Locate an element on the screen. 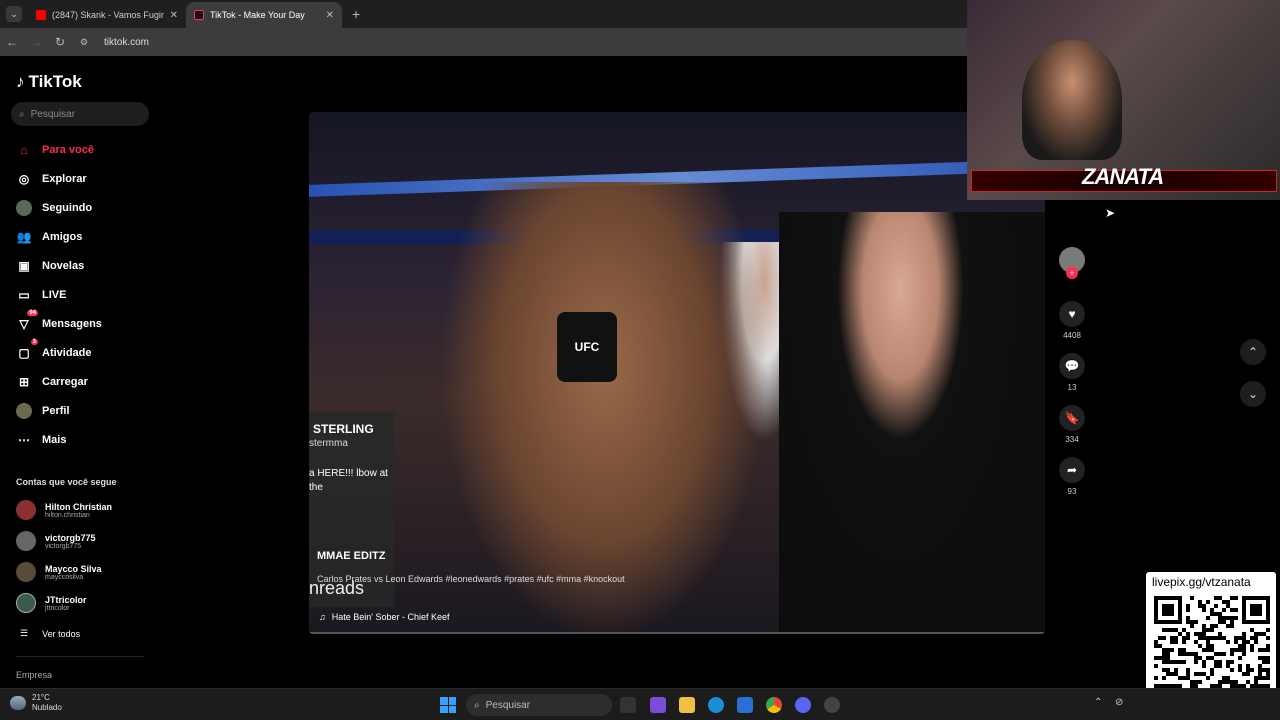 The height and width of the screenshot is (720, 1280). following-avatar-icon is located at coordinates (24, 208).